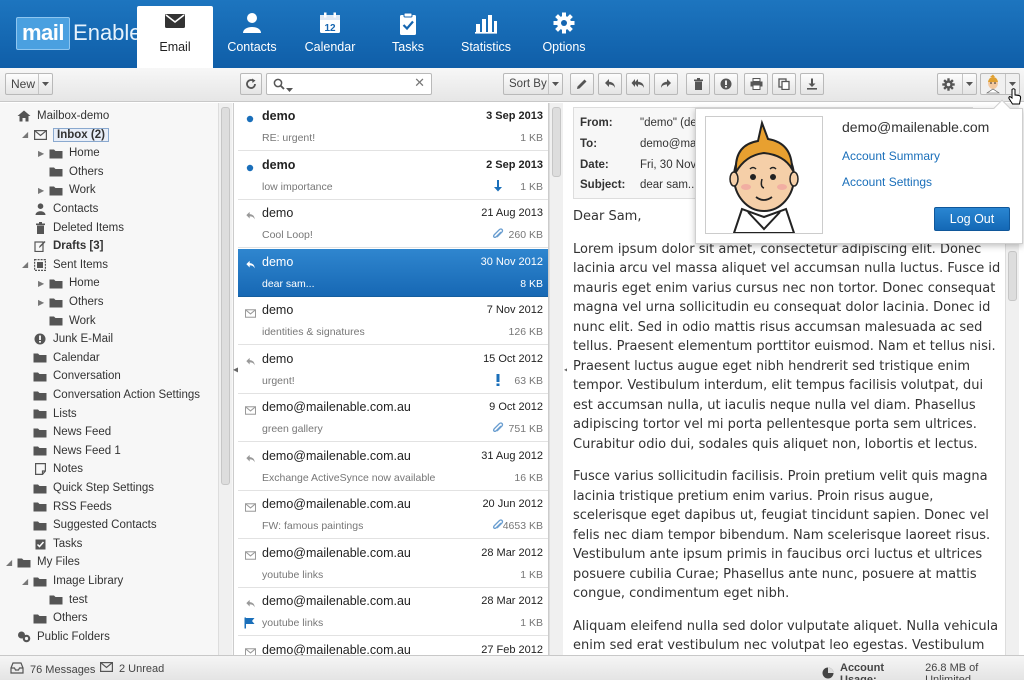  I want to click on reply-button, so click(610, 84).